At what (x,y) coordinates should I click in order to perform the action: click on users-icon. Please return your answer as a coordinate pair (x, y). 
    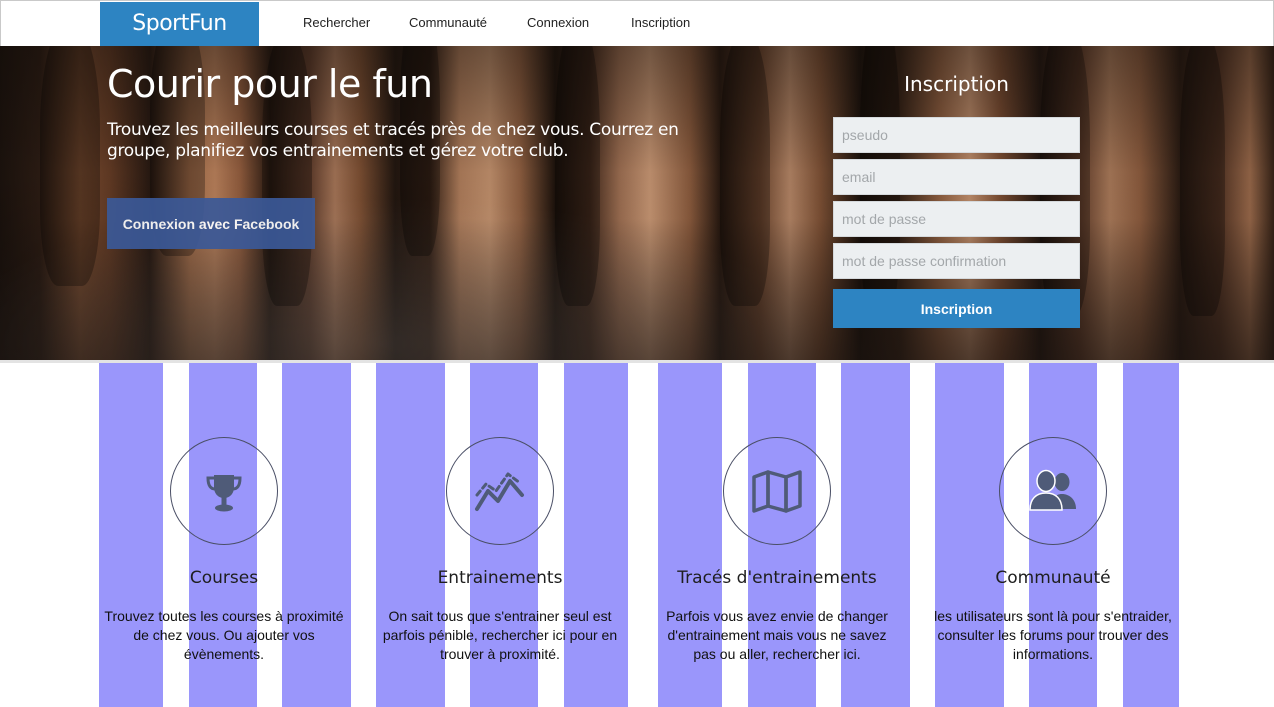
    Looking at the image, I should click on (1052, 490).